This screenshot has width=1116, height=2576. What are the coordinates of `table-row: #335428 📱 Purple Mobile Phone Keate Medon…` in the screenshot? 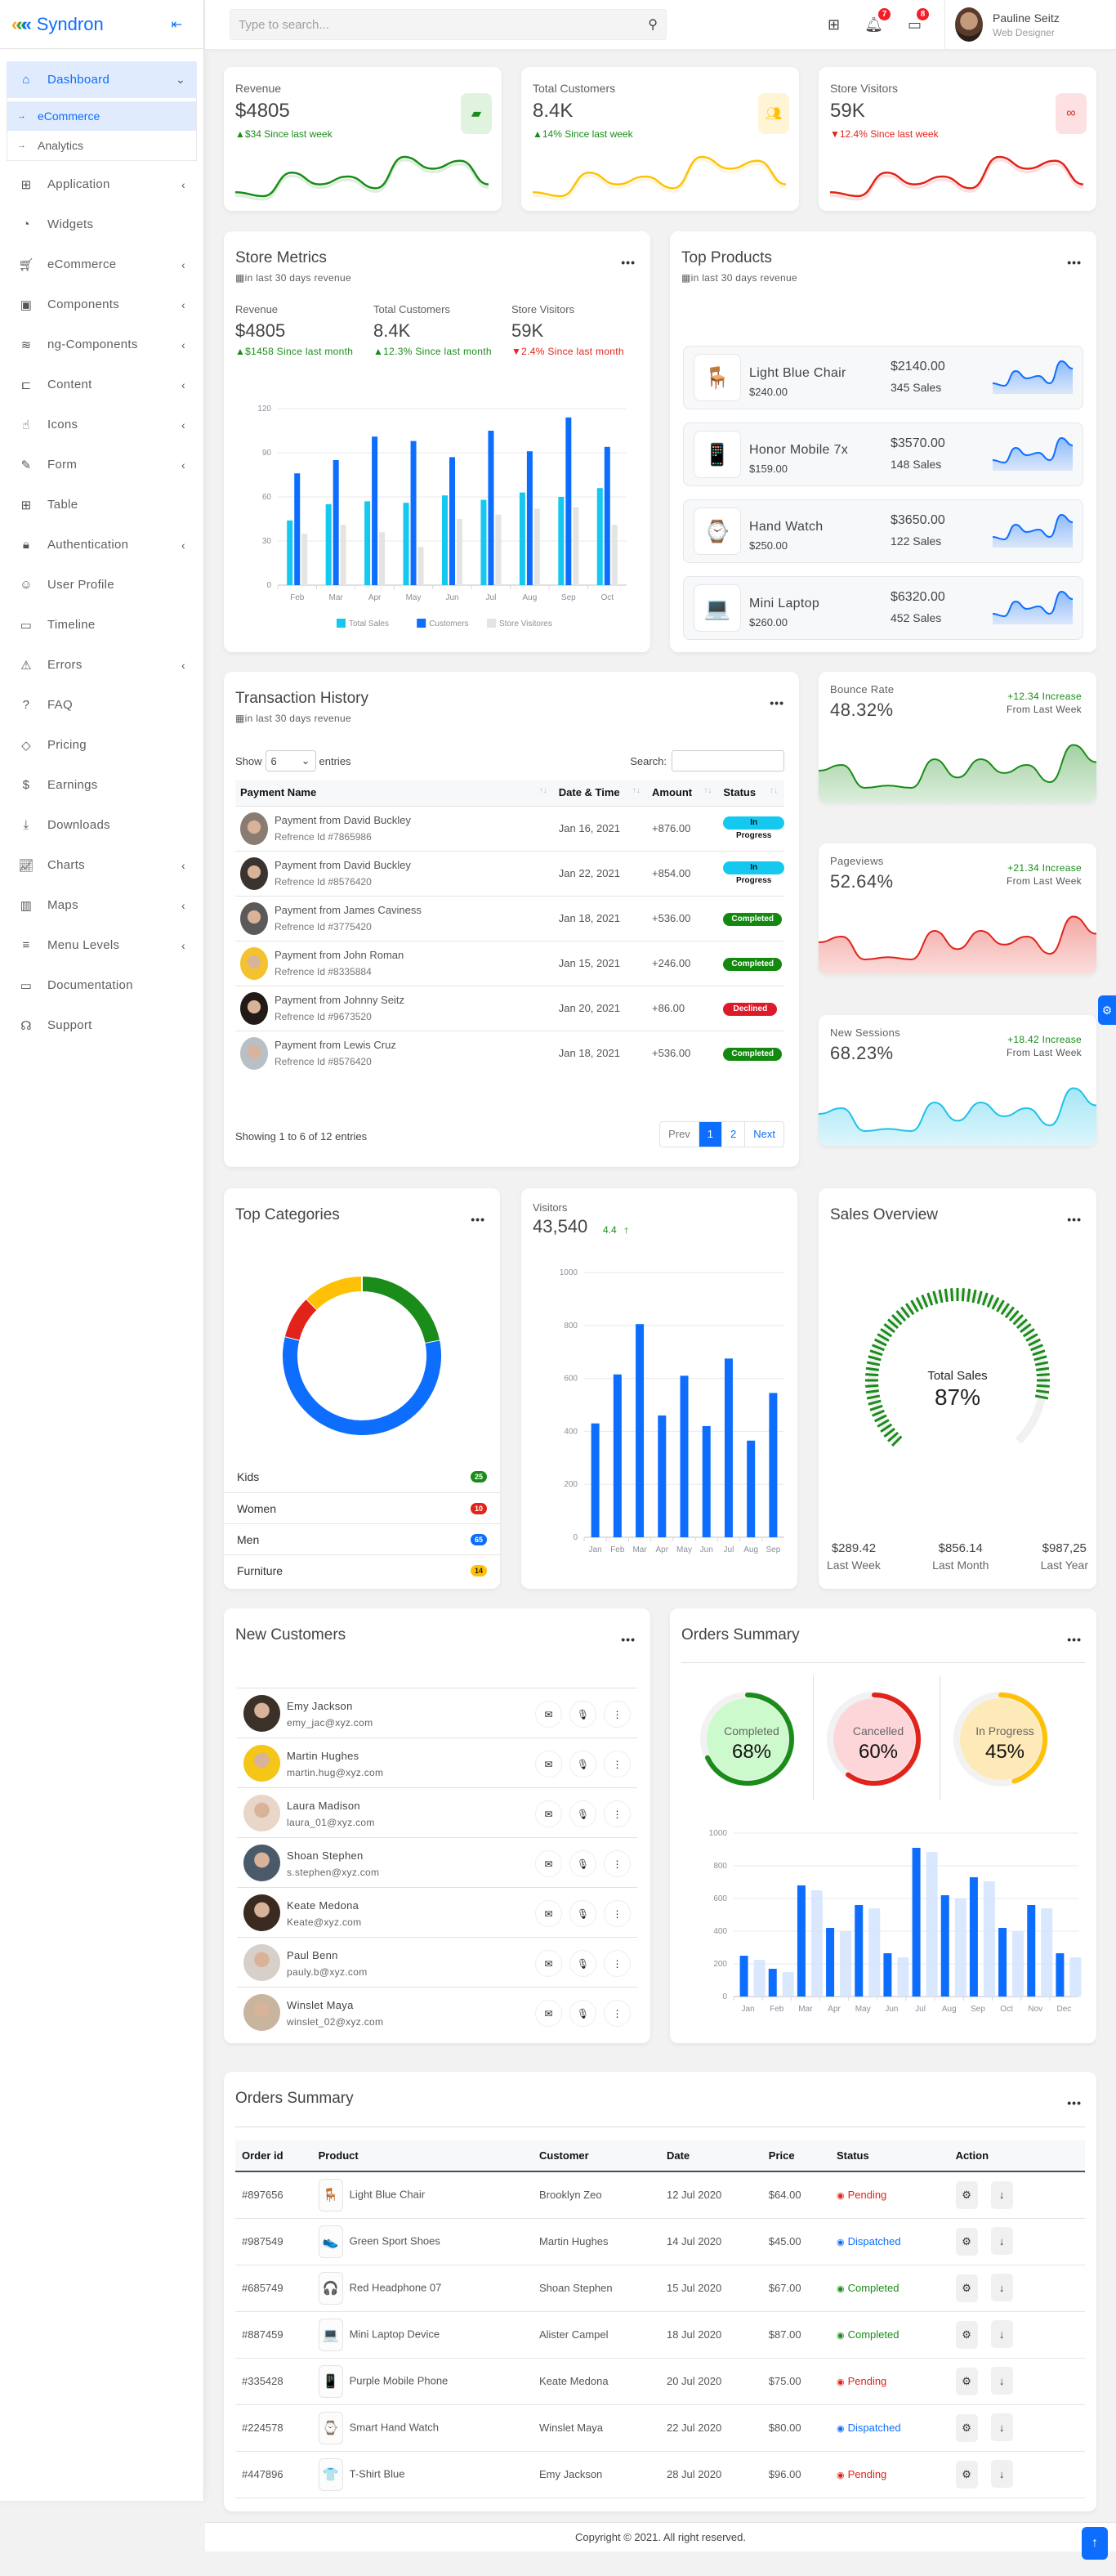 It's located at (660, 2381).